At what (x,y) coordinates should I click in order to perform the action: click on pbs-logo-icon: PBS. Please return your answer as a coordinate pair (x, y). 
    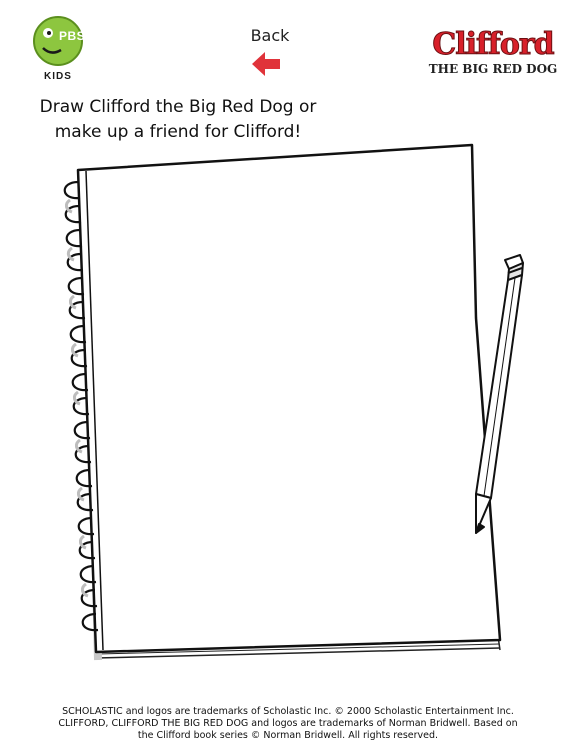
    Looking at the image, I should click on (59, 41).